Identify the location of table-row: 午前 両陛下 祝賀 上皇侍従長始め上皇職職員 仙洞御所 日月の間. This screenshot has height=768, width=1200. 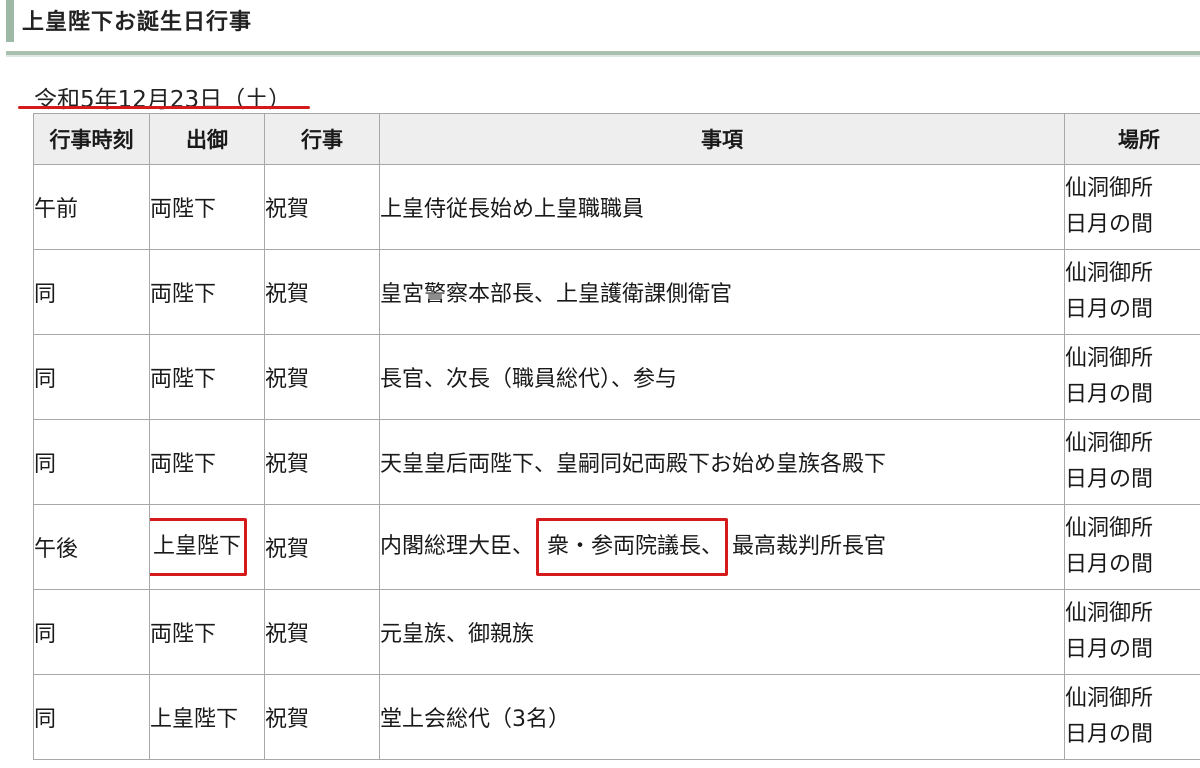
(616, 207).